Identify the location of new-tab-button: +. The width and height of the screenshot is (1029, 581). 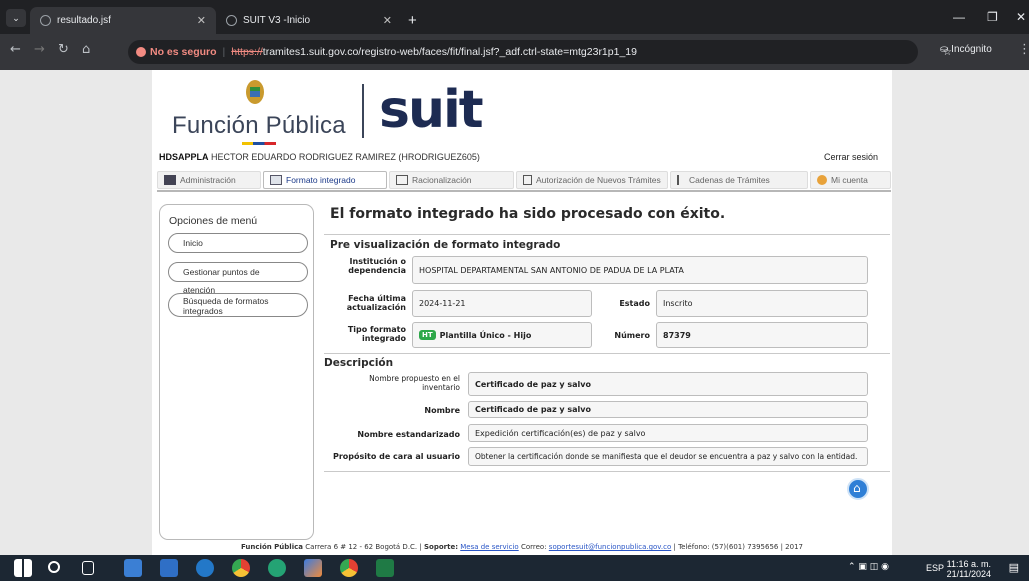
(412, 20).